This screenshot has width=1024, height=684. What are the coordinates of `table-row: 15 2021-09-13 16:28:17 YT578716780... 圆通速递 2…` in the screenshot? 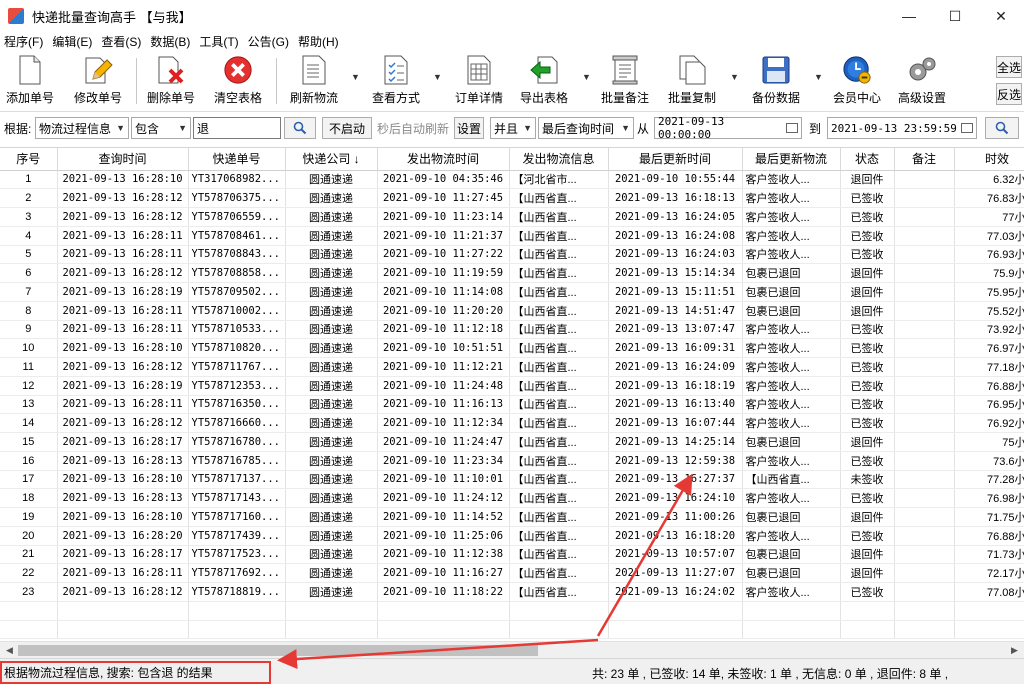 It's located at (512, 442).